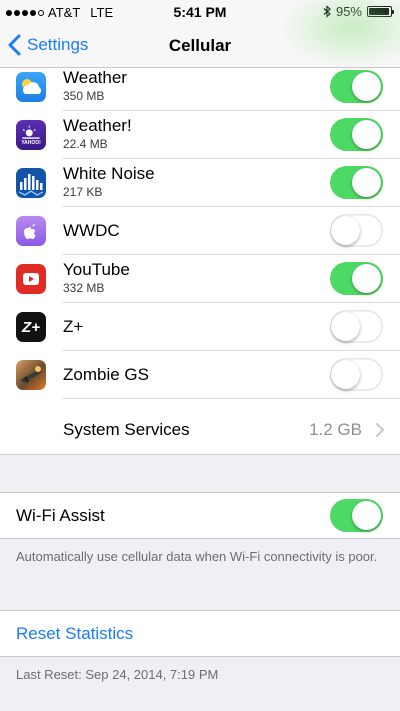  Describe the element at coordinates (106, 374) in the screenshot. I see `app-name: Zombie GS` at that location.